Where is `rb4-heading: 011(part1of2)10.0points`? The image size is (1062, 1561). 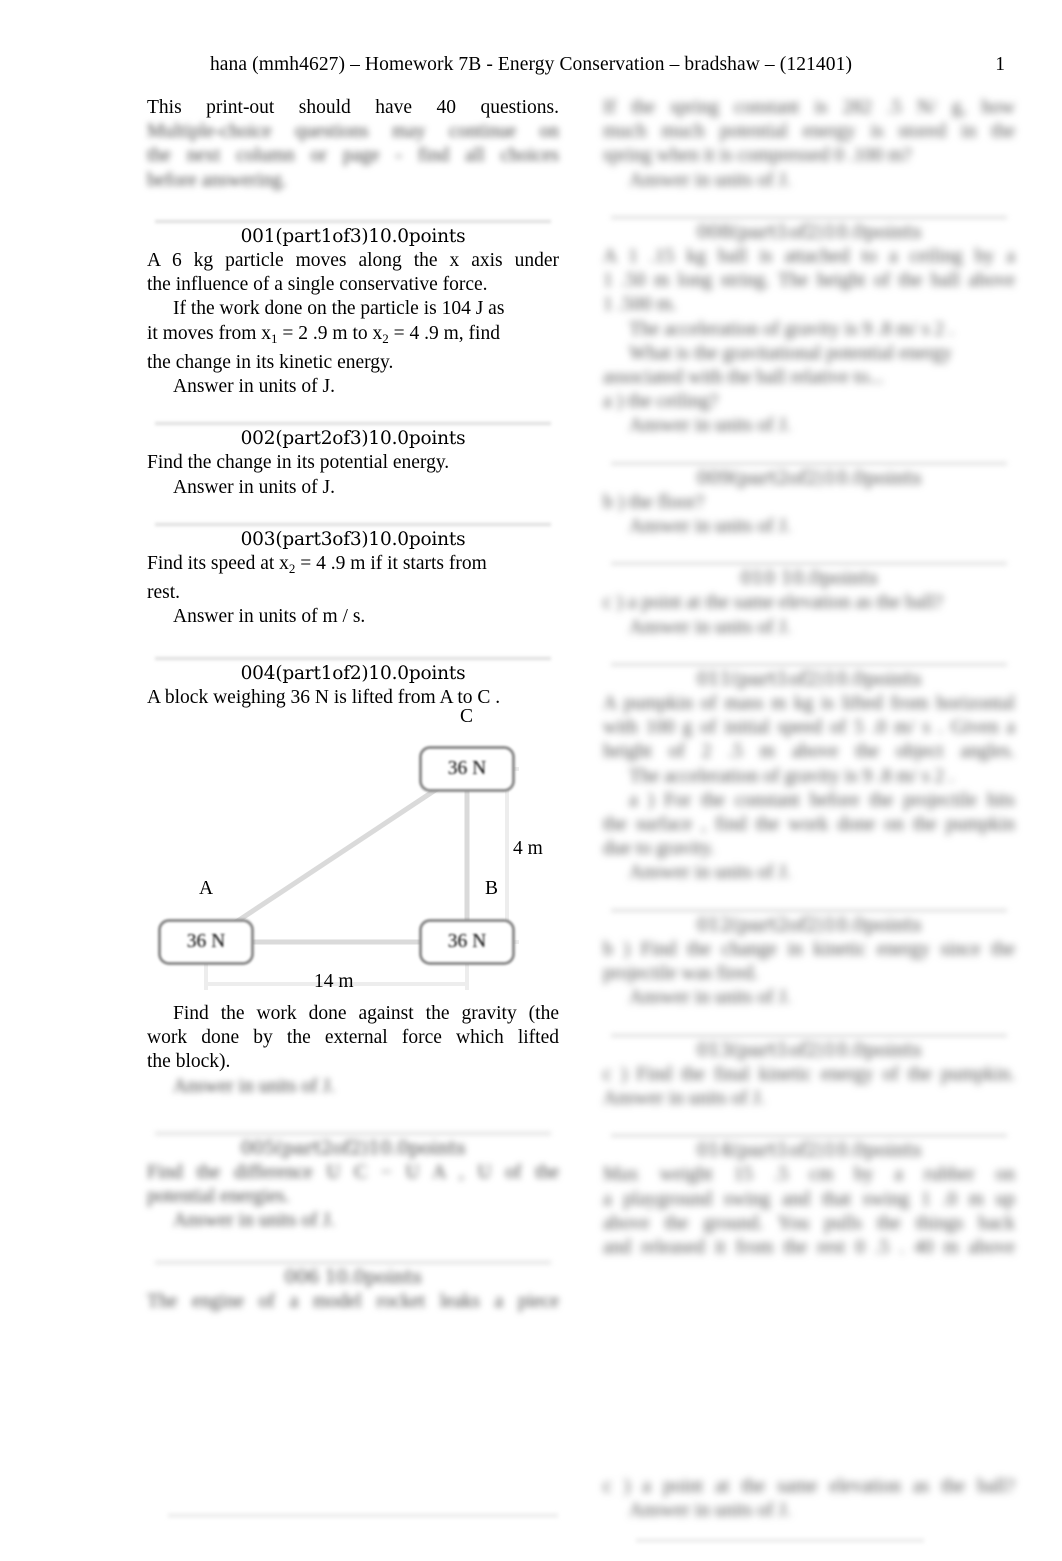 rb4-heading: 011(part1of2)10.0points is located at coordinates (809, 679).